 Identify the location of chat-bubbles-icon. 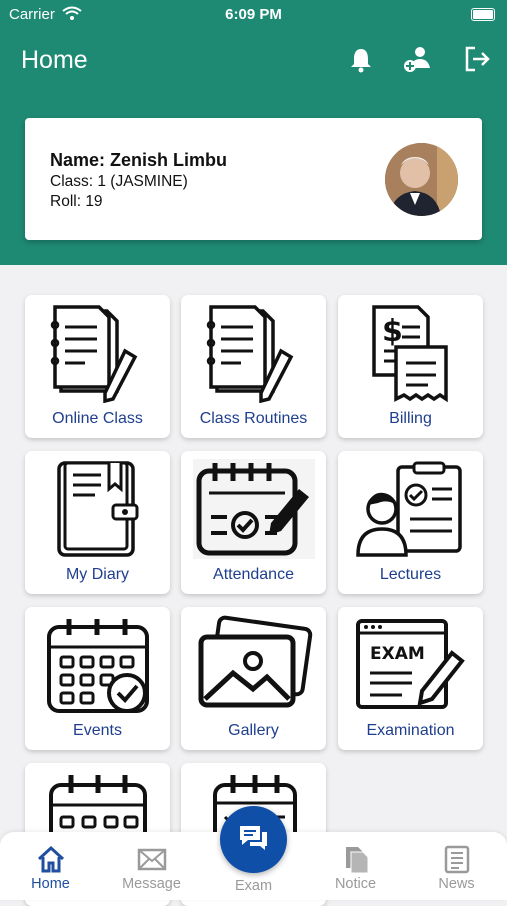
(253, 838).